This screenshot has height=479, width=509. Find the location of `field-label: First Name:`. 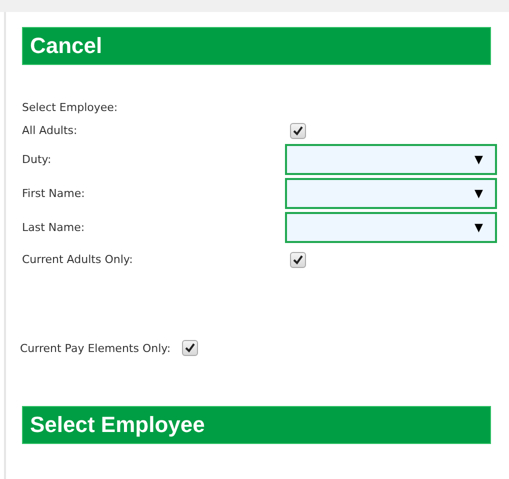

field-label: First Name: is located at coordinates (54, 193).